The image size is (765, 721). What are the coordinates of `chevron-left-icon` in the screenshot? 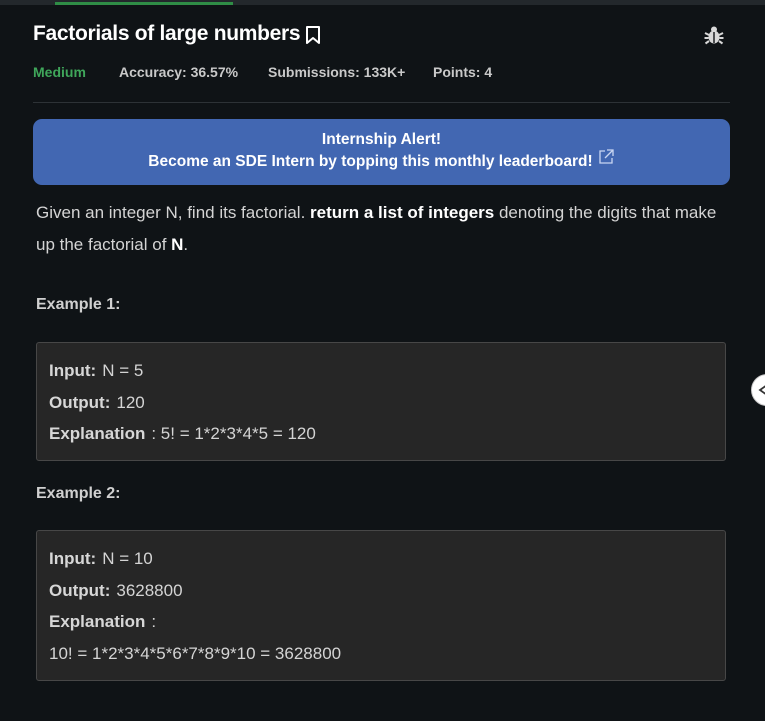 It's located at (761, 390).